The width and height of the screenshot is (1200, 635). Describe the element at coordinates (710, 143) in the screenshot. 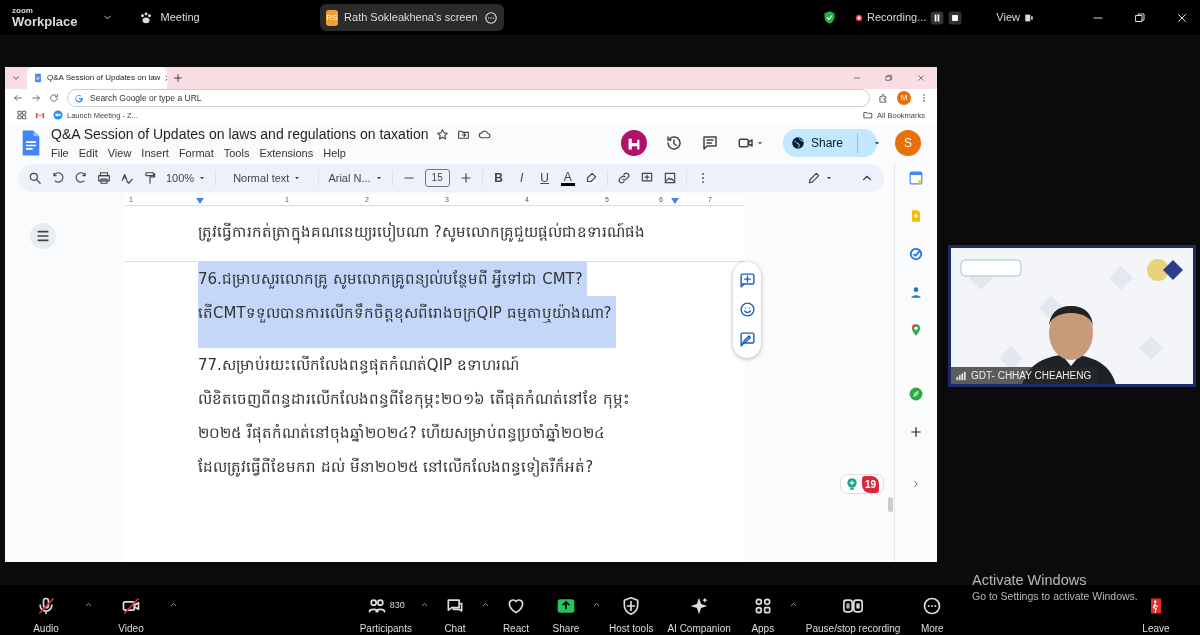

I see `comments-icon` at that location.